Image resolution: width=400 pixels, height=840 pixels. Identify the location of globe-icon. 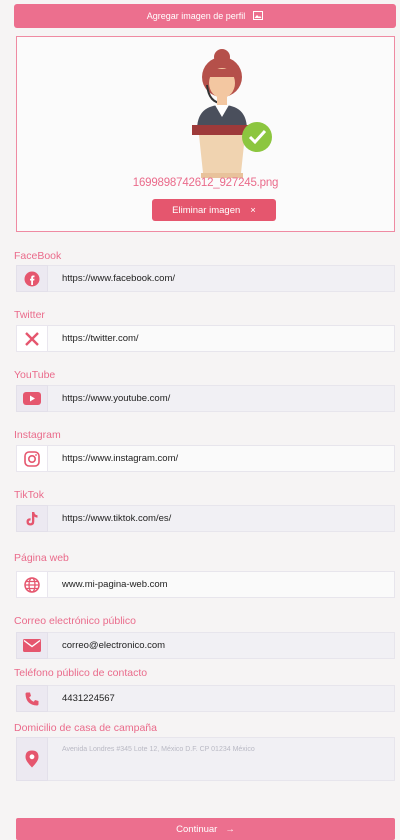
(32, 584).